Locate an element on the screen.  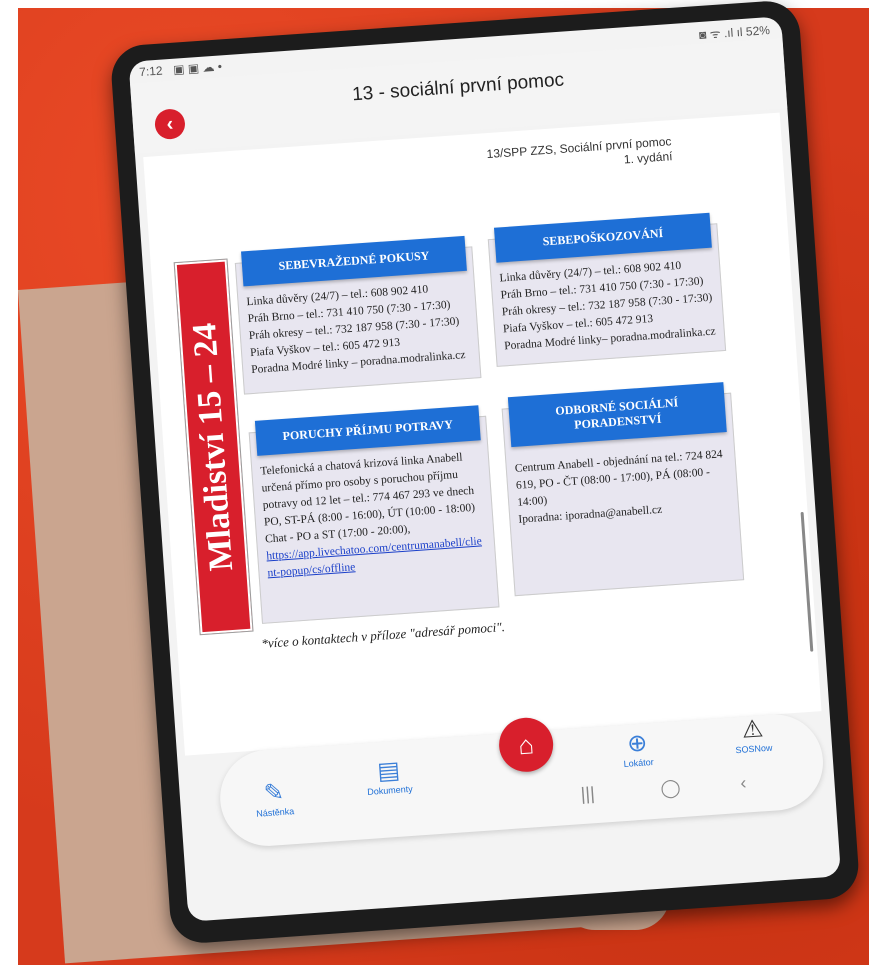
nav-label: SOSNow is located at coordinates (754, 749).